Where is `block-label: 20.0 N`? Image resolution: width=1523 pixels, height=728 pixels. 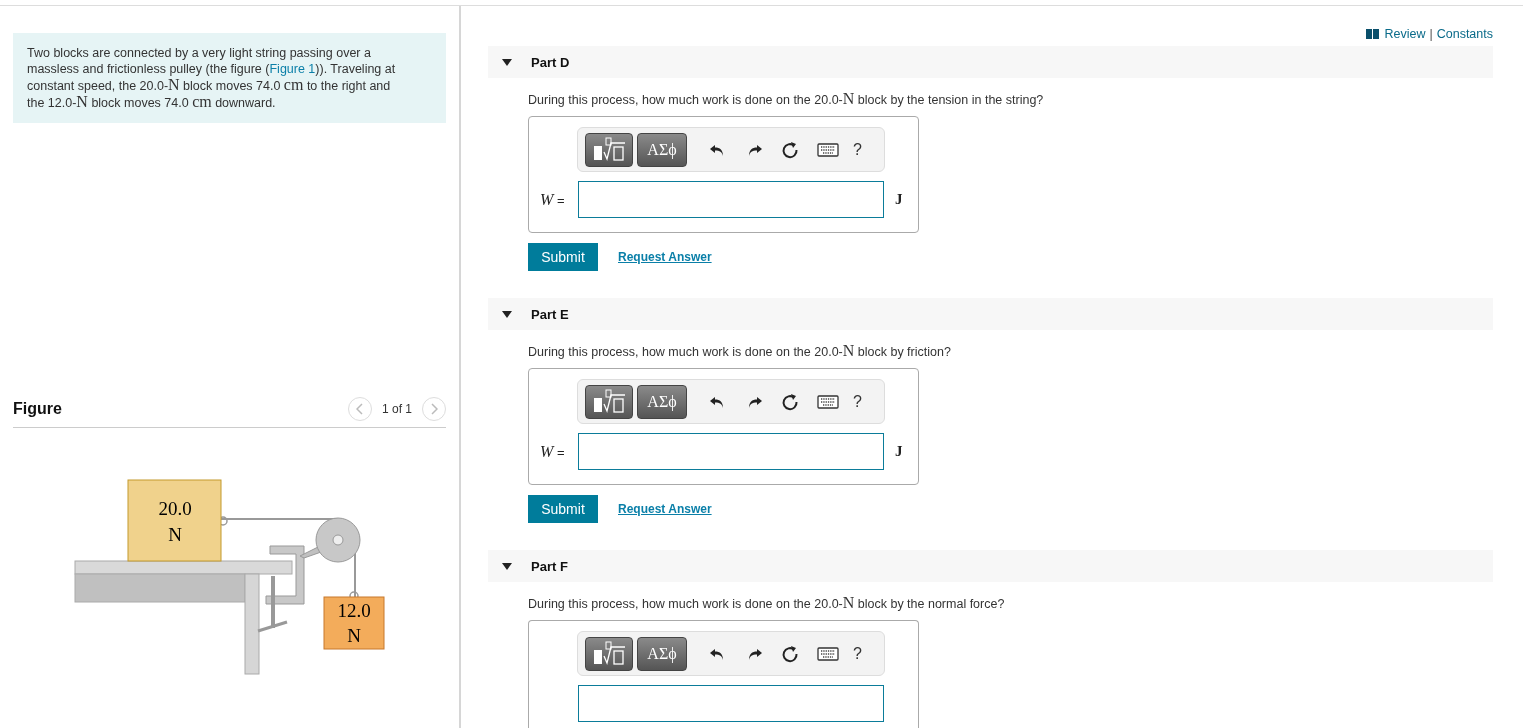
block-label: 20.0 N is located at coordinates (175, 521).